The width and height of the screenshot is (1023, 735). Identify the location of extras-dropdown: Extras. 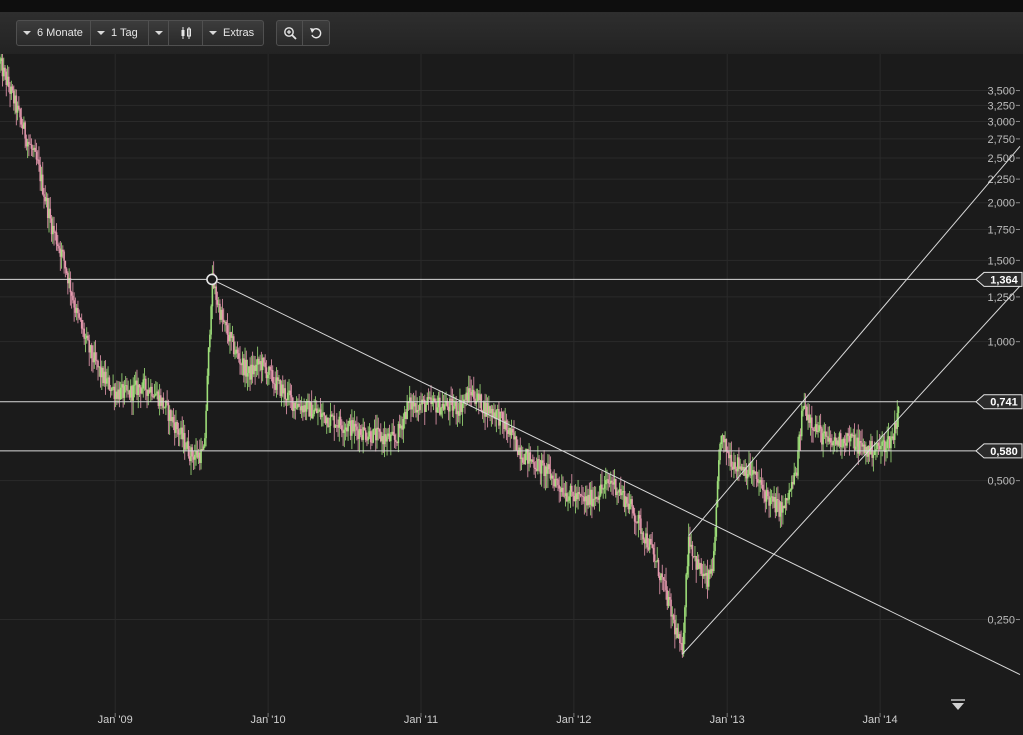
(233, 33).